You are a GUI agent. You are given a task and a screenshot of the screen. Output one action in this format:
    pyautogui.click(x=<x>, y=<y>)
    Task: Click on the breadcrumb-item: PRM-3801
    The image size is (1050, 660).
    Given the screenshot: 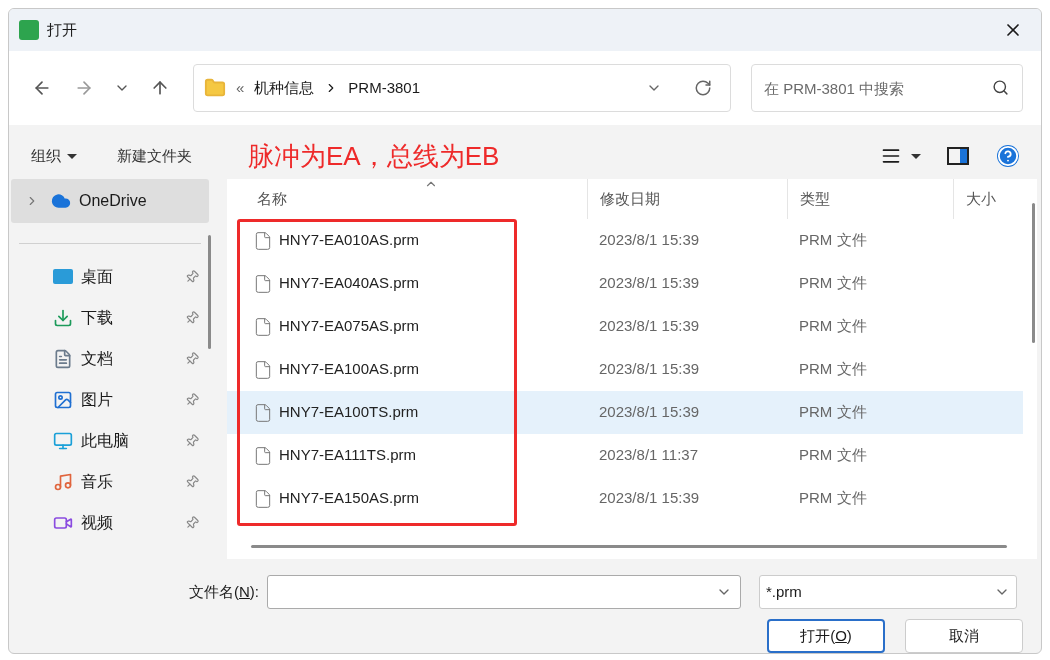 What is the action you would take?
    pyautogui.click(x=384, y=88)
    